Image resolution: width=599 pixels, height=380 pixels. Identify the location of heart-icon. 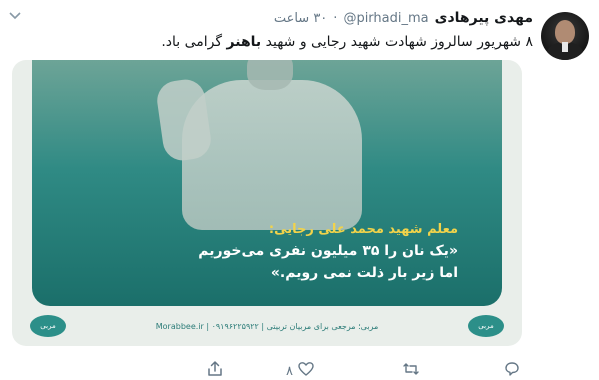
(306, 370).